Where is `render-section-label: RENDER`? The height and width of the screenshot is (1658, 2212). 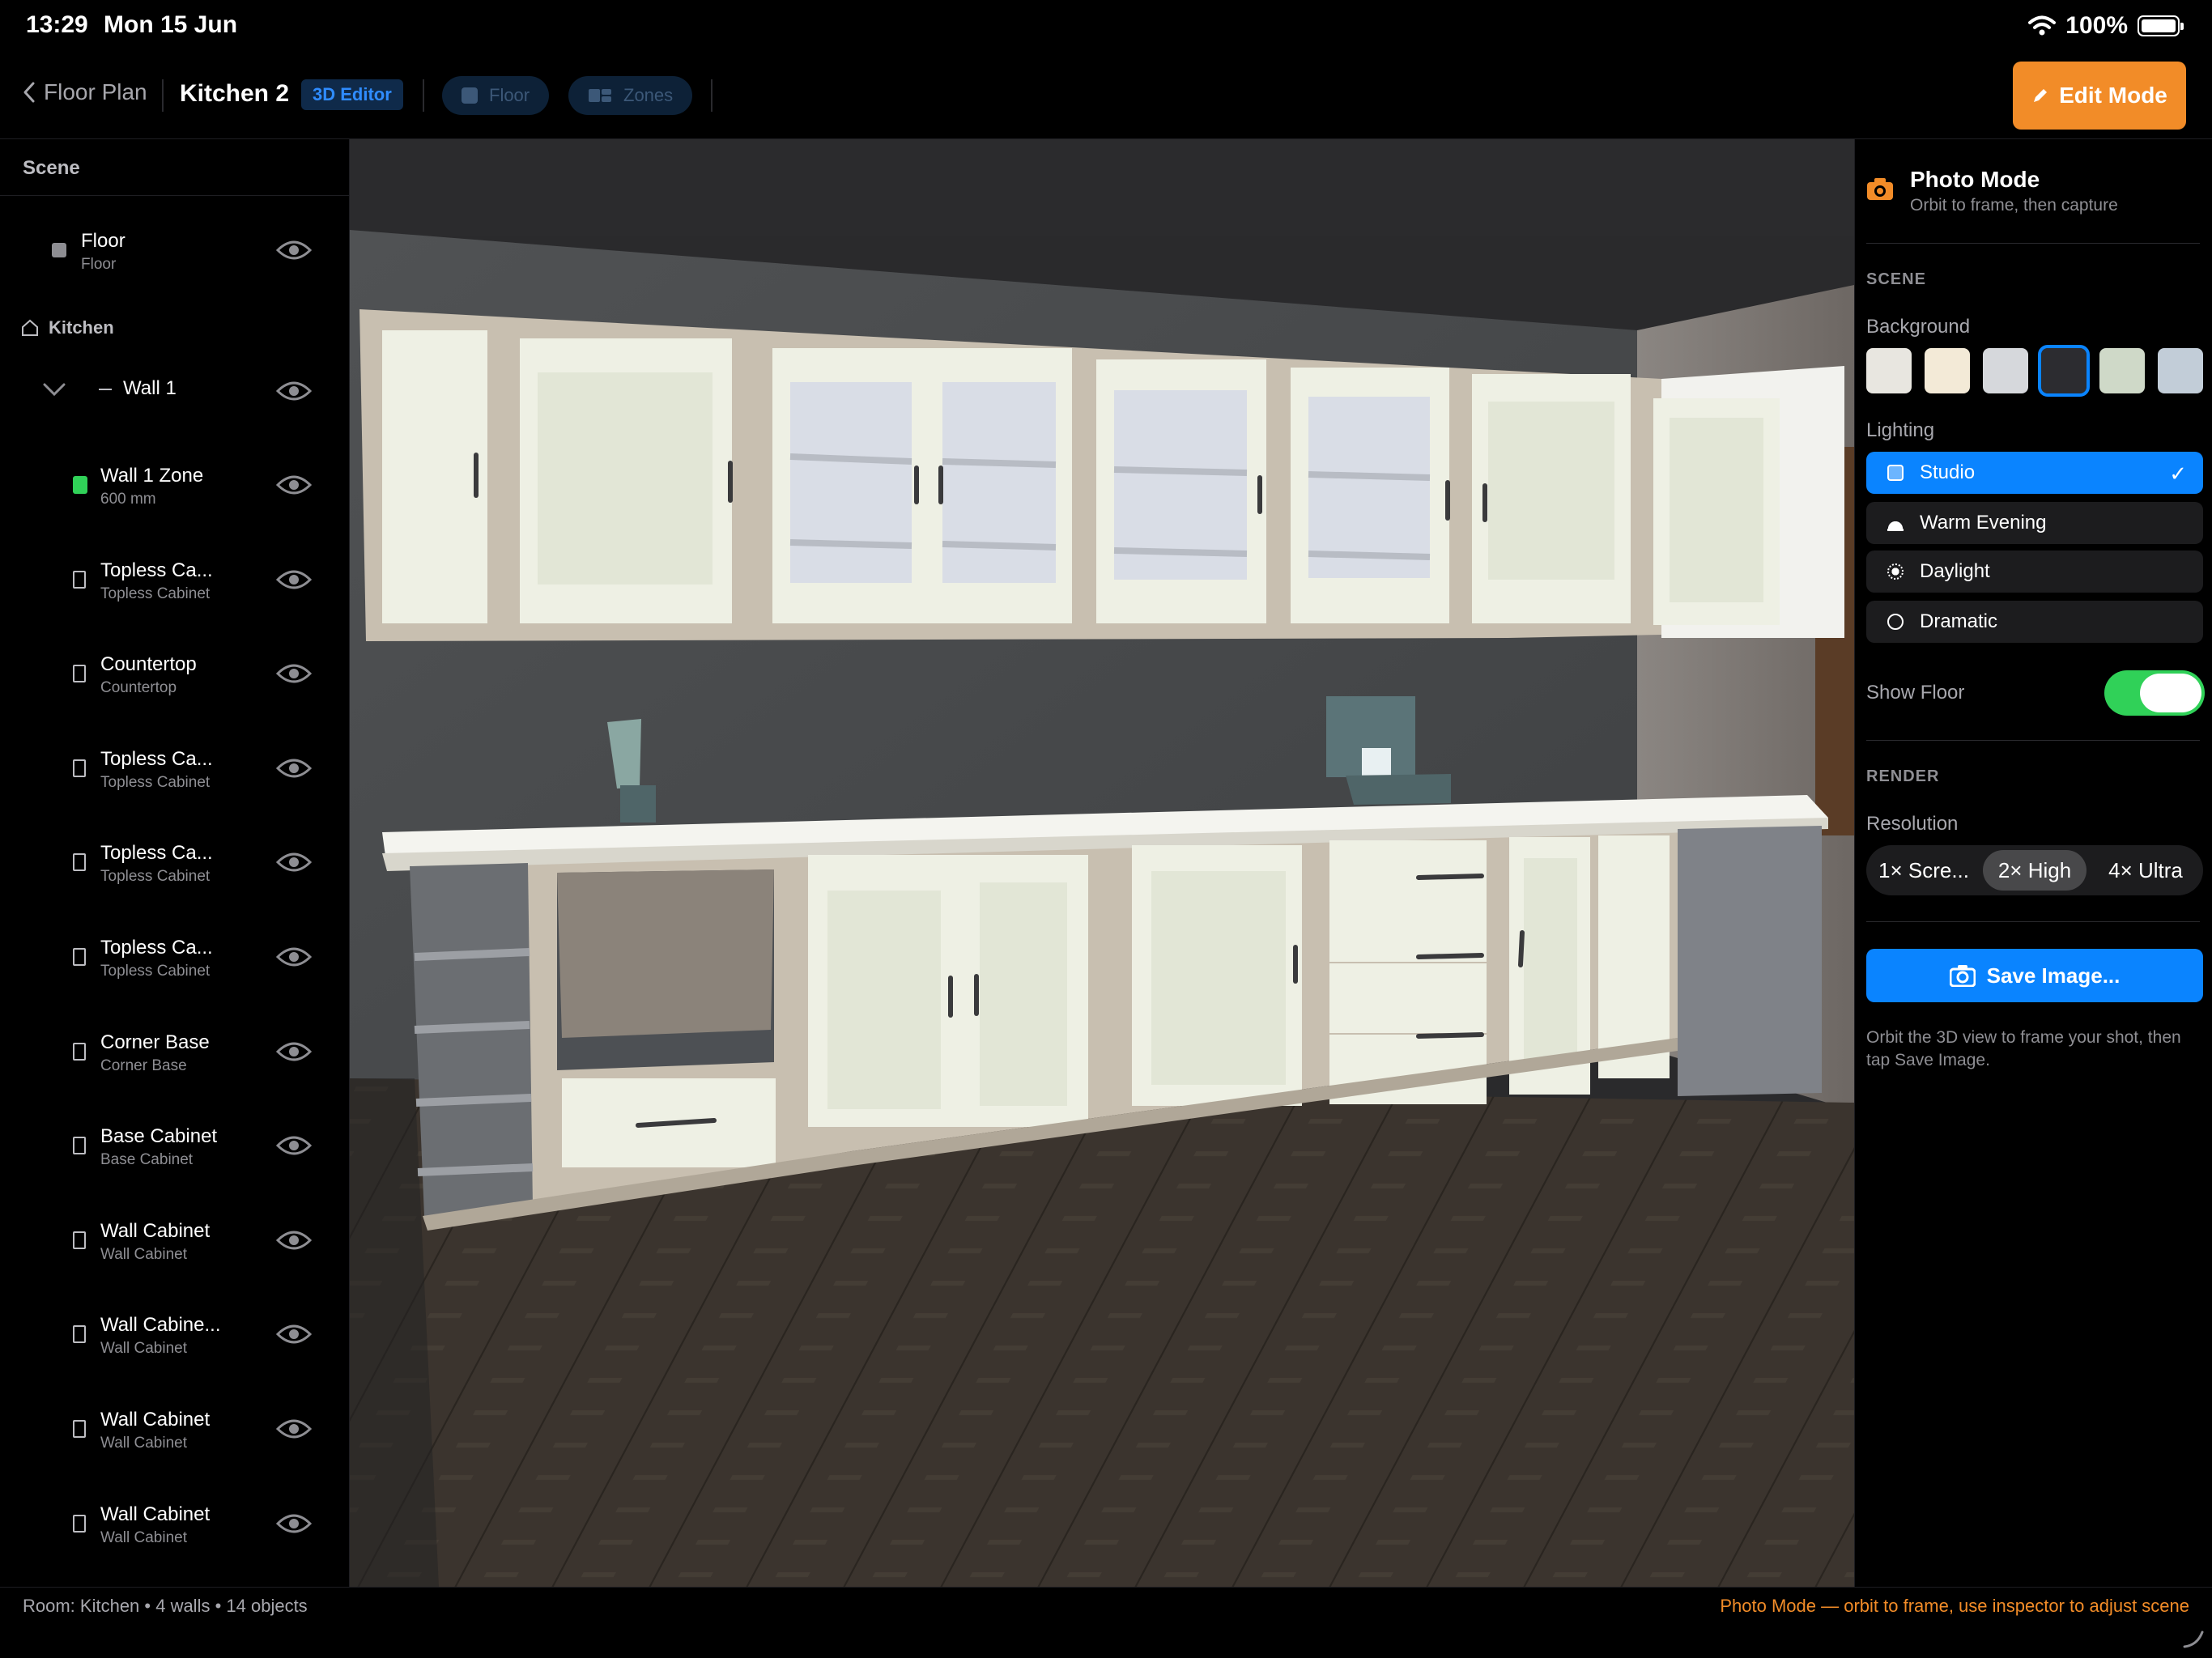
render-section-label: RENDER is located at coordinates (1903, 776).